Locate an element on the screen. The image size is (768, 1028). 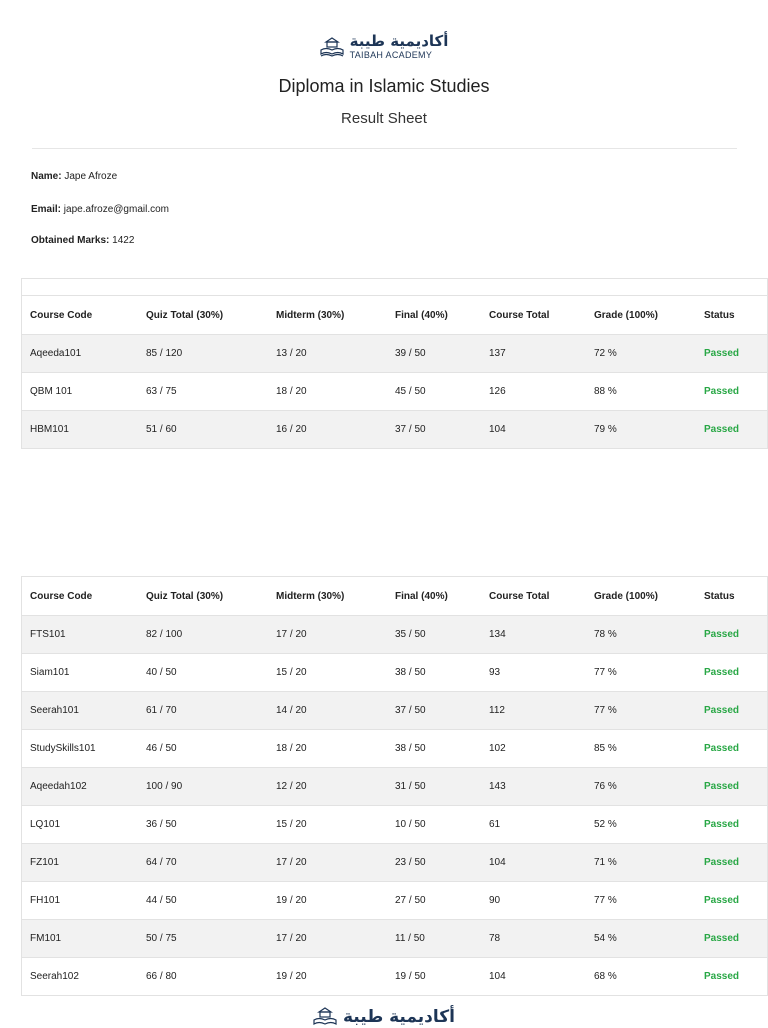
cell-midterm: 14 / 20 is located at coordinates (327, 710).